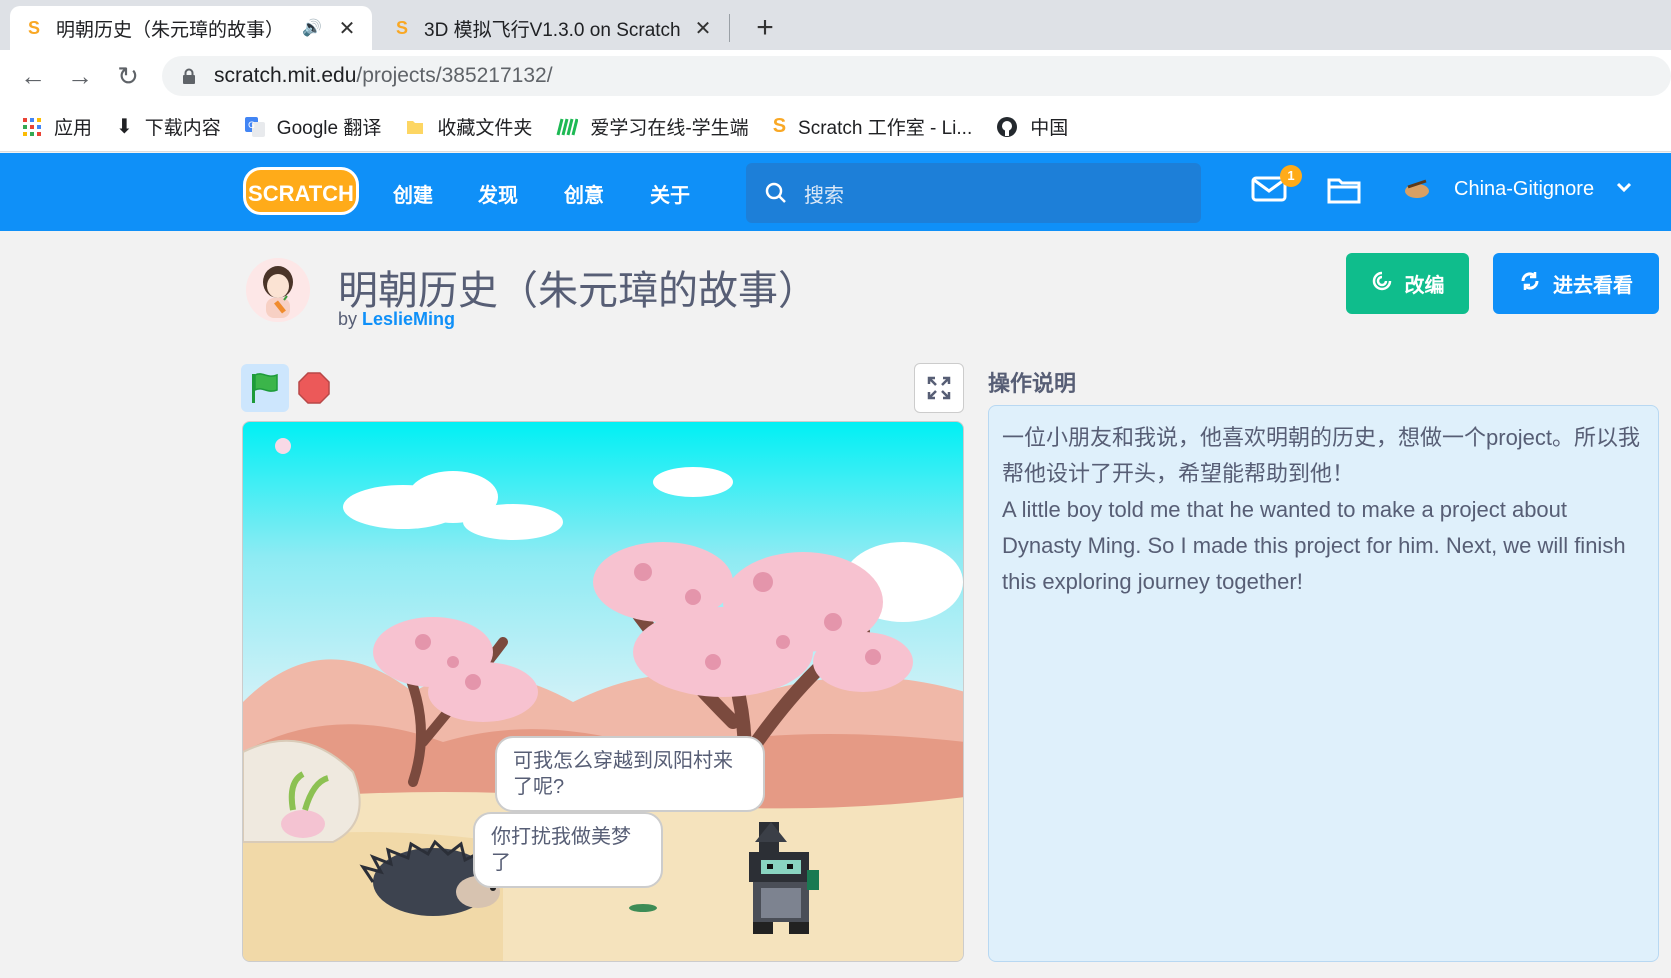 The height and width of the screenshot is (978, 1671). I want to click on bookmark-apps: 应用, so click(57, 126).